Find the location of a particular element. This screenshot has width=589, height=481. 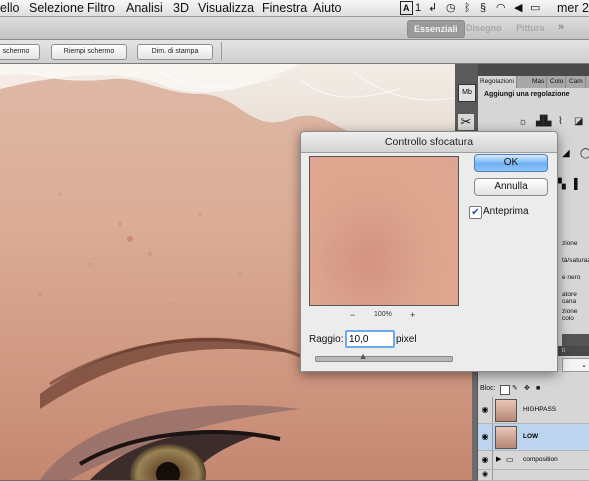

menu-item-analisi: Analisi is located at coordinates (144, 8).